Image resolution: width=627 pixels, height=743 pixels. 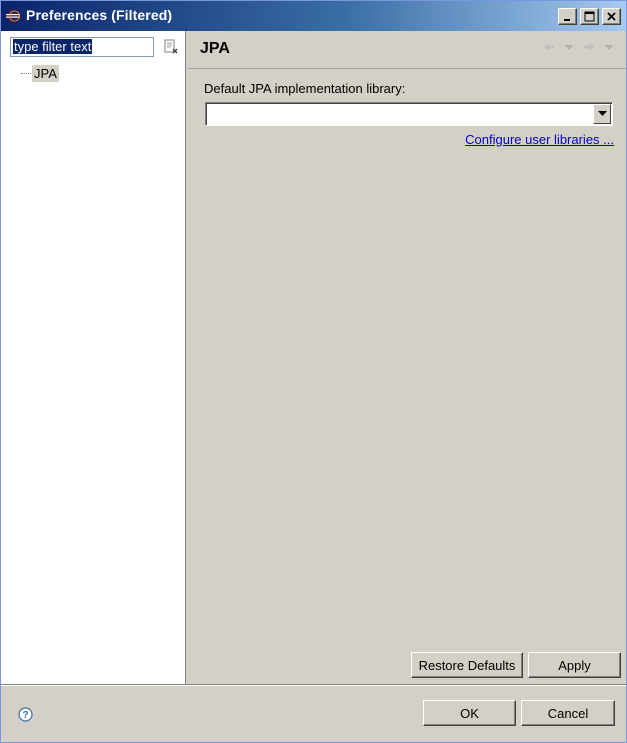 I want to click on minimize-button, so click(x=567, y=16).